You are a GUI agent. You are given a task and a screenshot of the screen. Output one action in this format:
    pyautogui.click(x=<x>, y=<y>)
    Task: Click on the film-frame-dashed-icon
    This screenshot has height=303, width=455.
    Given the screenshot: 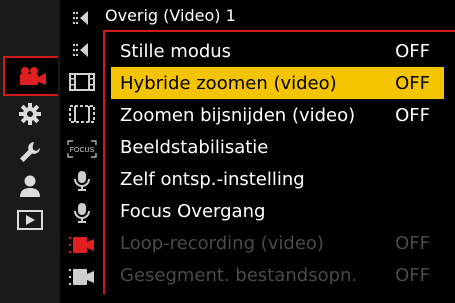 What is the action you would take?
    pyautogui.click(x=82, y=114)
    